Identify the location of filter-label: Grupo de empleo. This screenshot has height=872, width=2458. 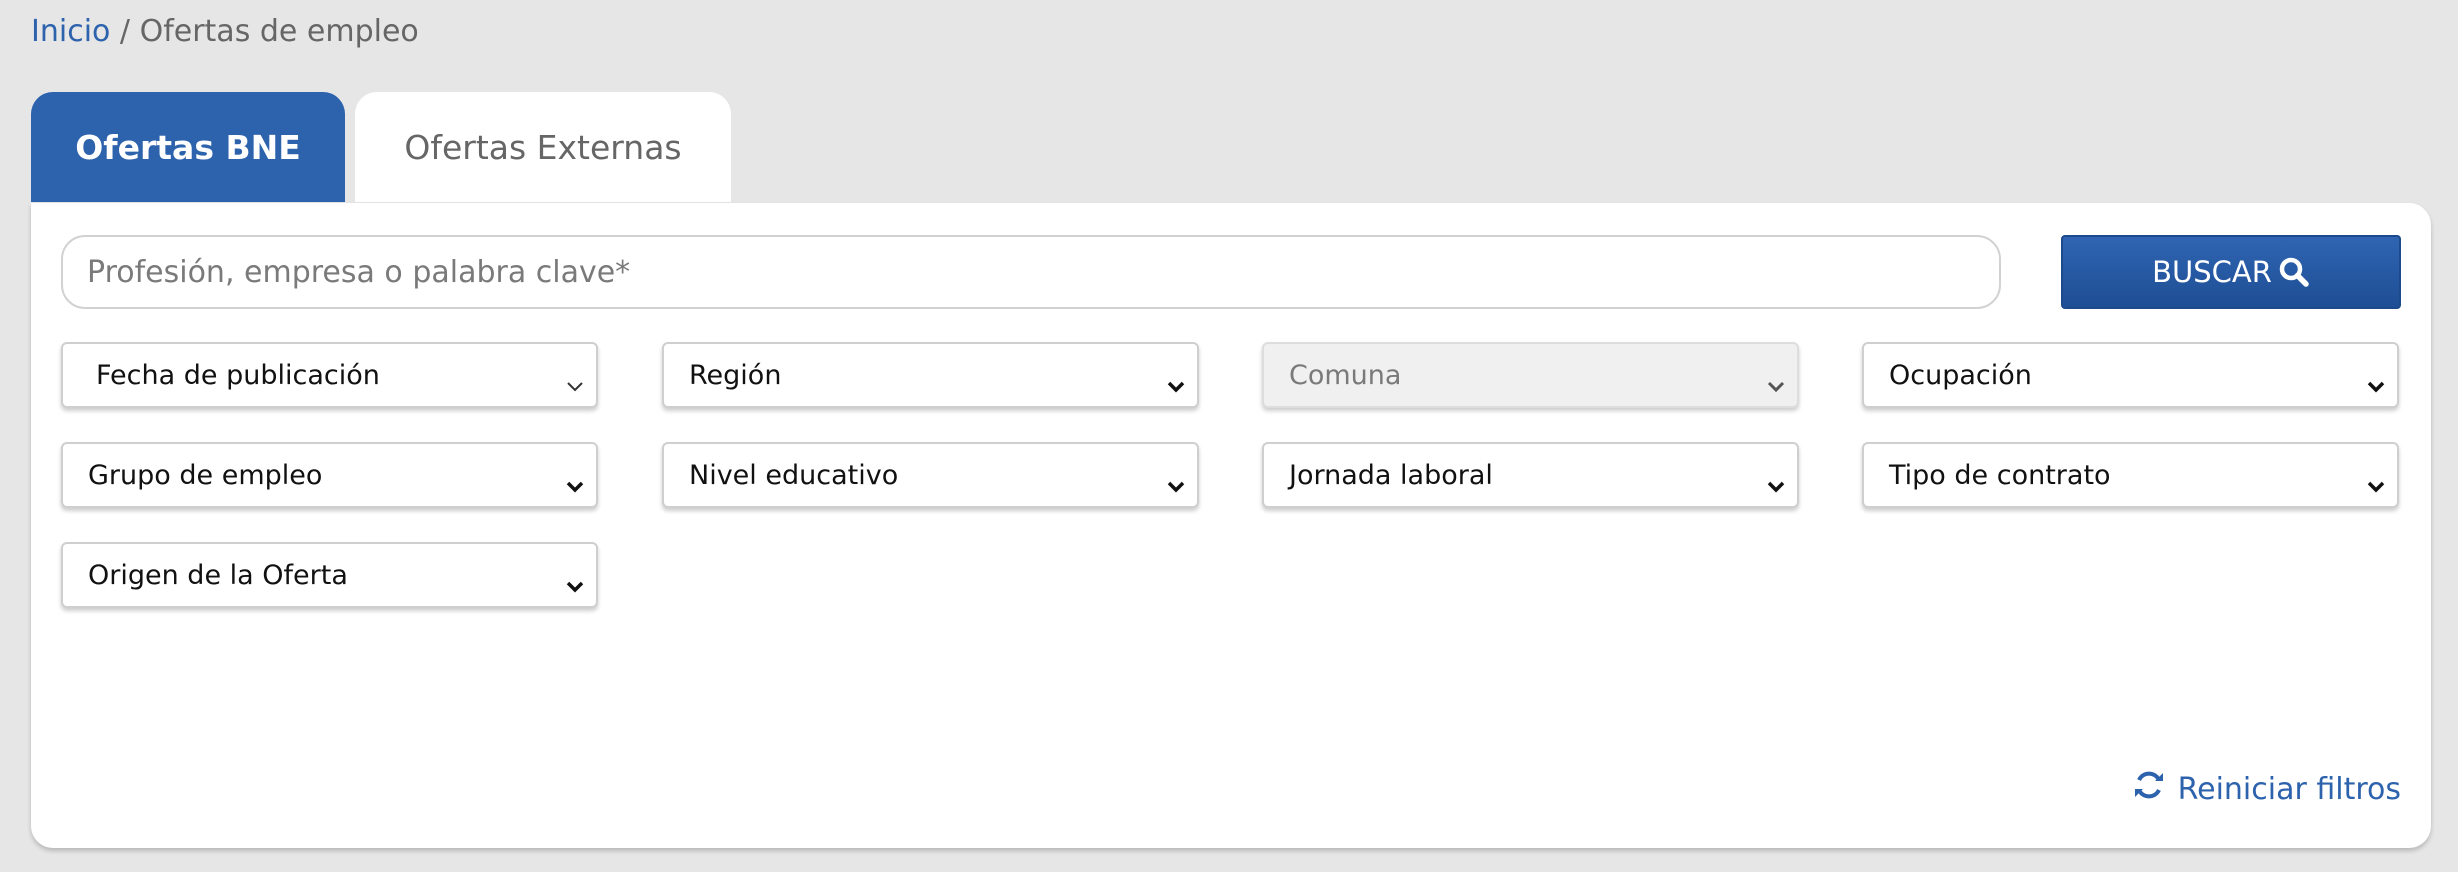
(205, 475).